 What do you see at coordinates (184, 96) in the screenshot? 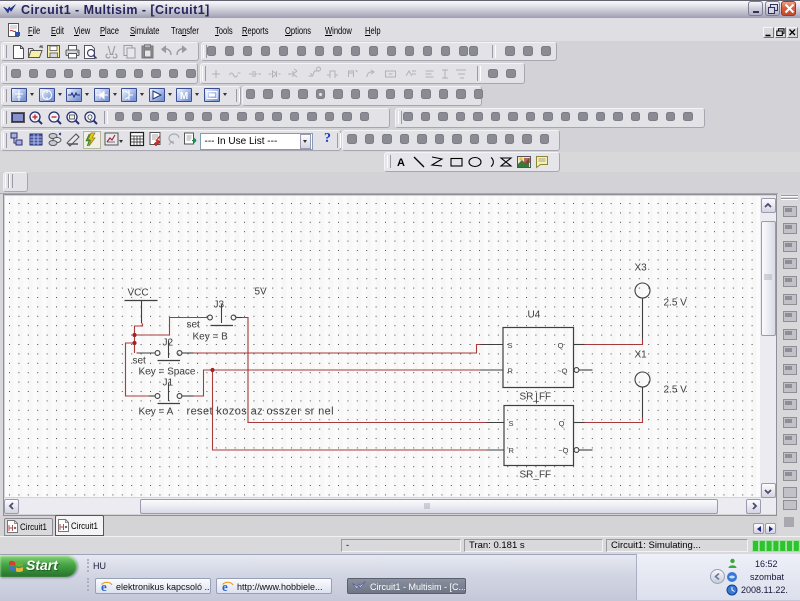
I see `svg-text: M` at bounding box center [184, 96].